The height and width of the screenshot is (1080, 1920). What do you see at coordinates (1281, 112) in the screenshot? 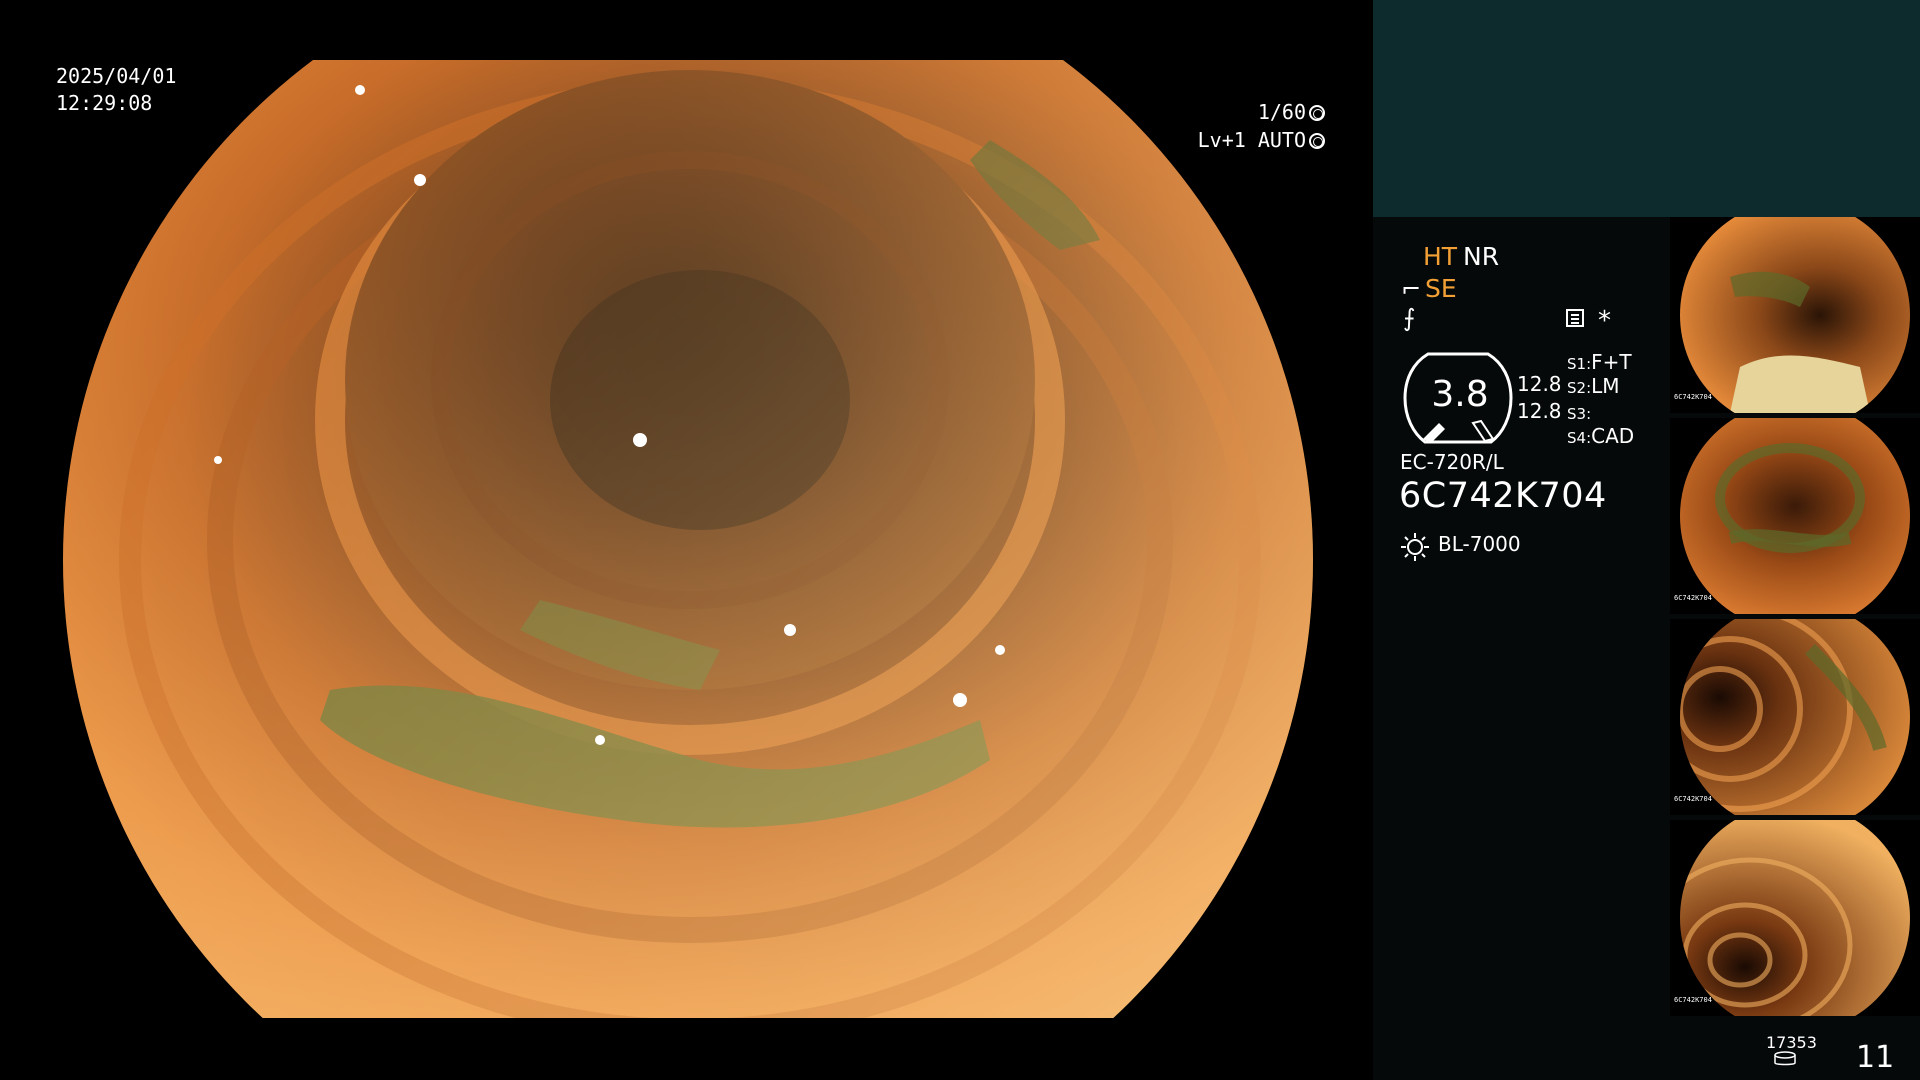
I see `shutter-value: 1/60` at bounding box center [1281, 112].